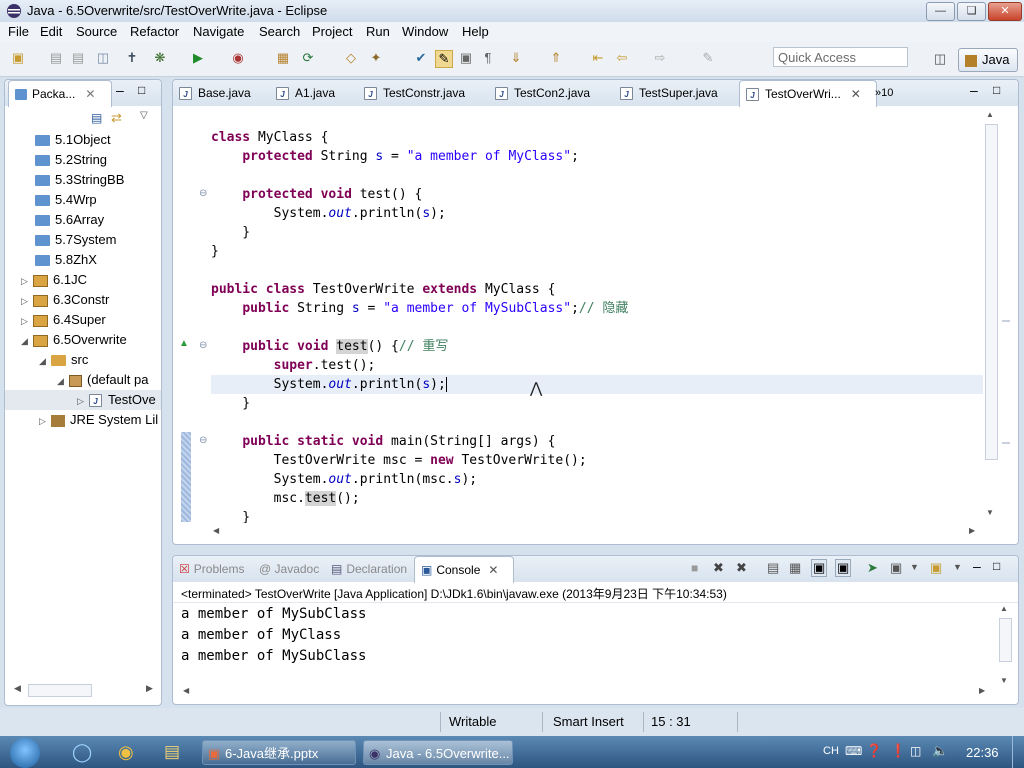 The image size is (1024, 768). Describe the element at coordinates (669, 93) in the screenshot. I see `tab-testsuper-java: J TestSuper.java` at that location.